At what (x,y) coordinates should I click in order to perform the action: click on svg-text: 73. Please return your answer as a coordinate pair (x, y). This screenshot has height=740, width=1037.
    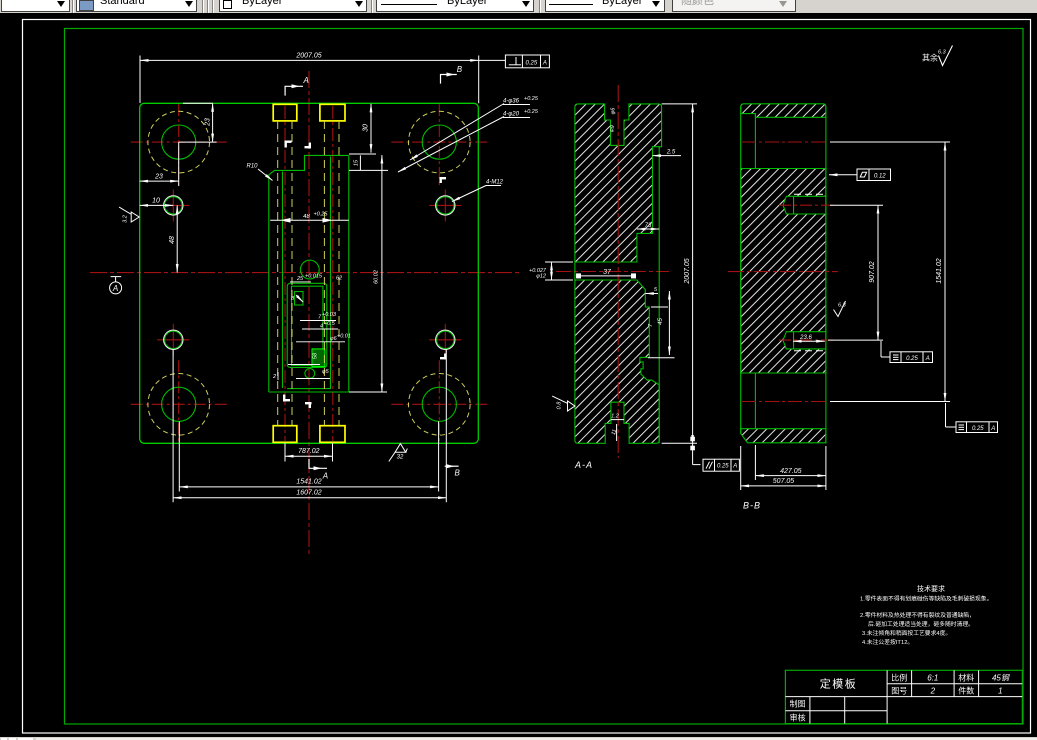
    Looking at the image, I should click on (648, 226).